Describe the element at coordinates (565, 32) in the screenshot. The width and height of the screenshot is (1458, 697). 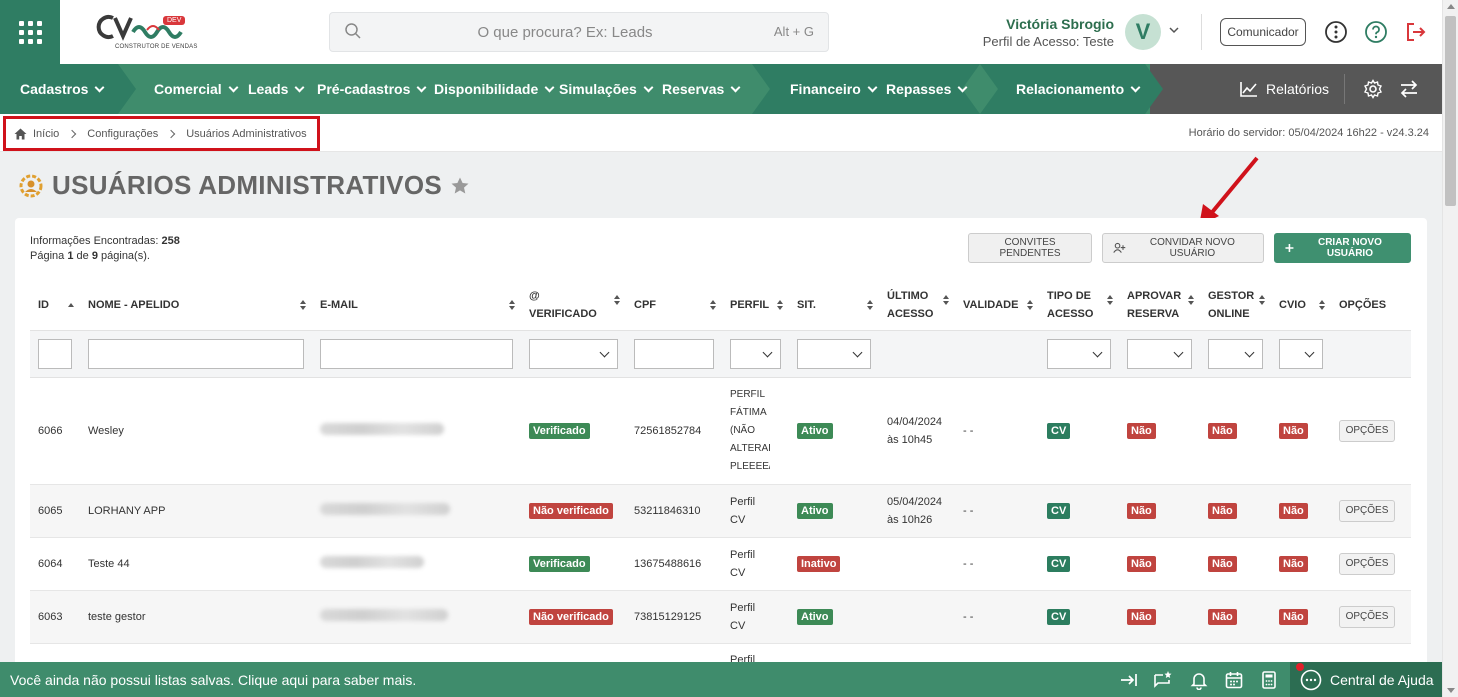
I see `search-input` at that location.